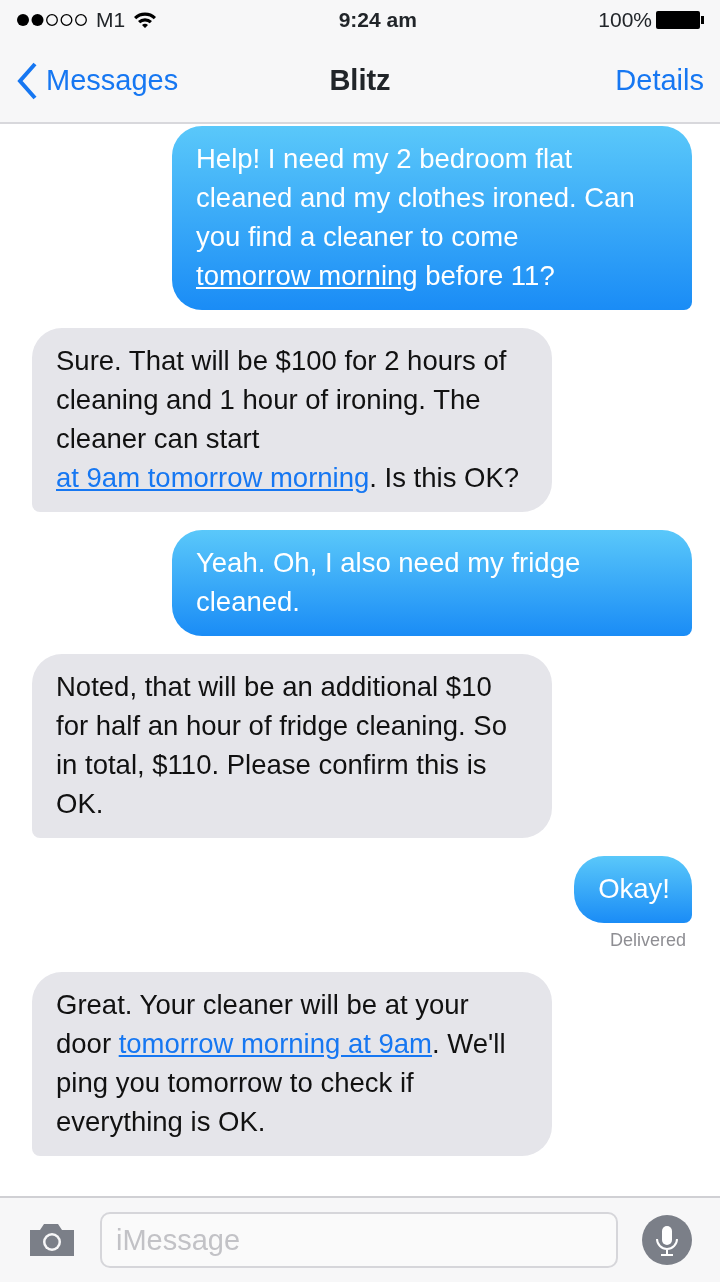  What do you see at coordinates (647, 940) in the screenshot?
I see `delivery-status: Delivered` at bounding box center [647, 940].